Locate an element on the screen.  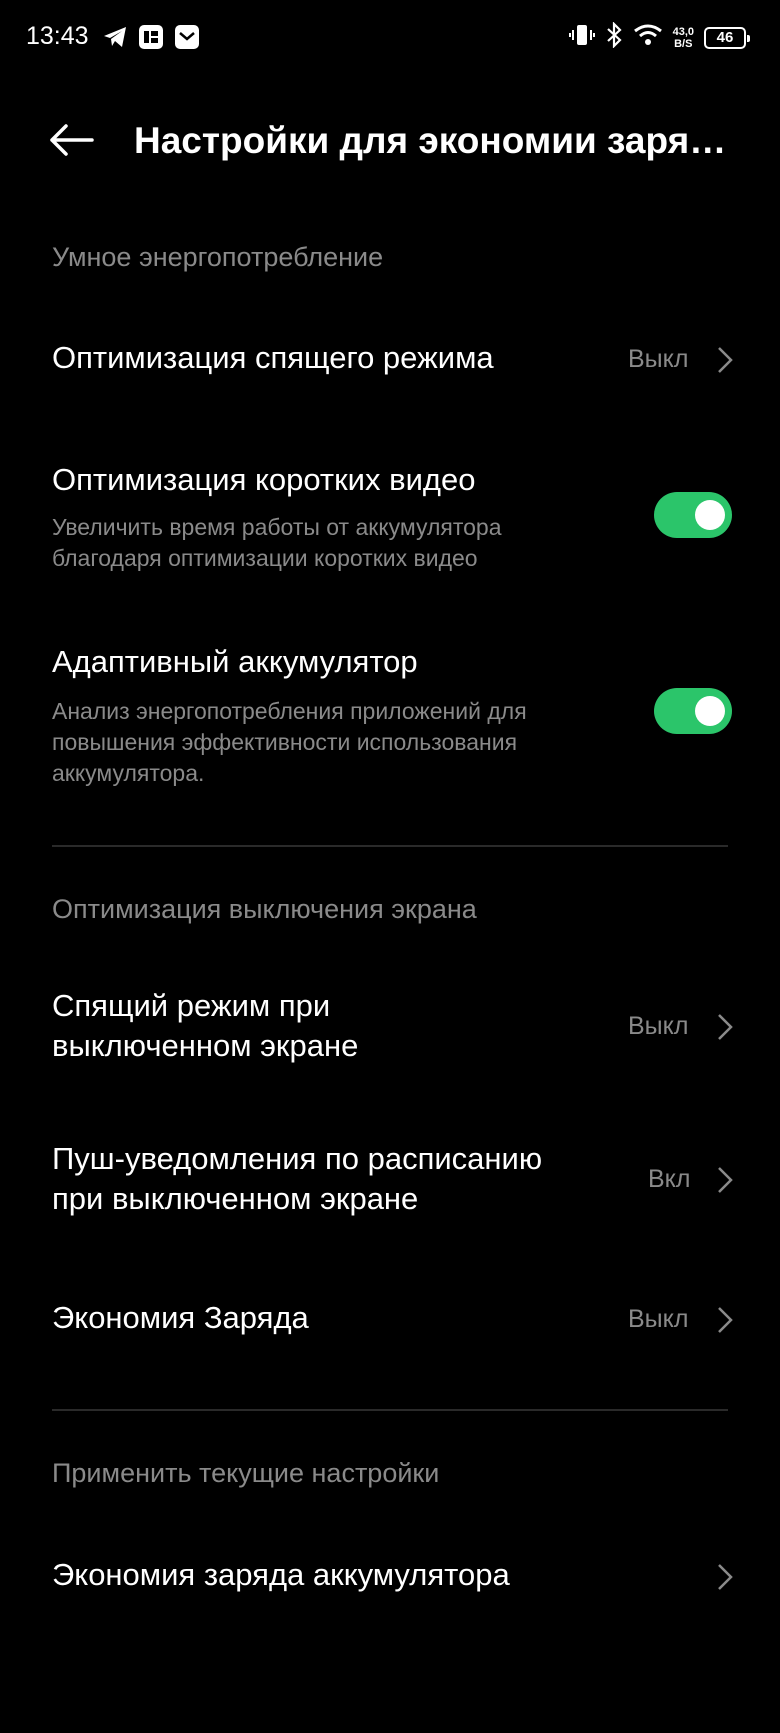
network-speed-value: 43,0 is located at coordinates (683, 31).